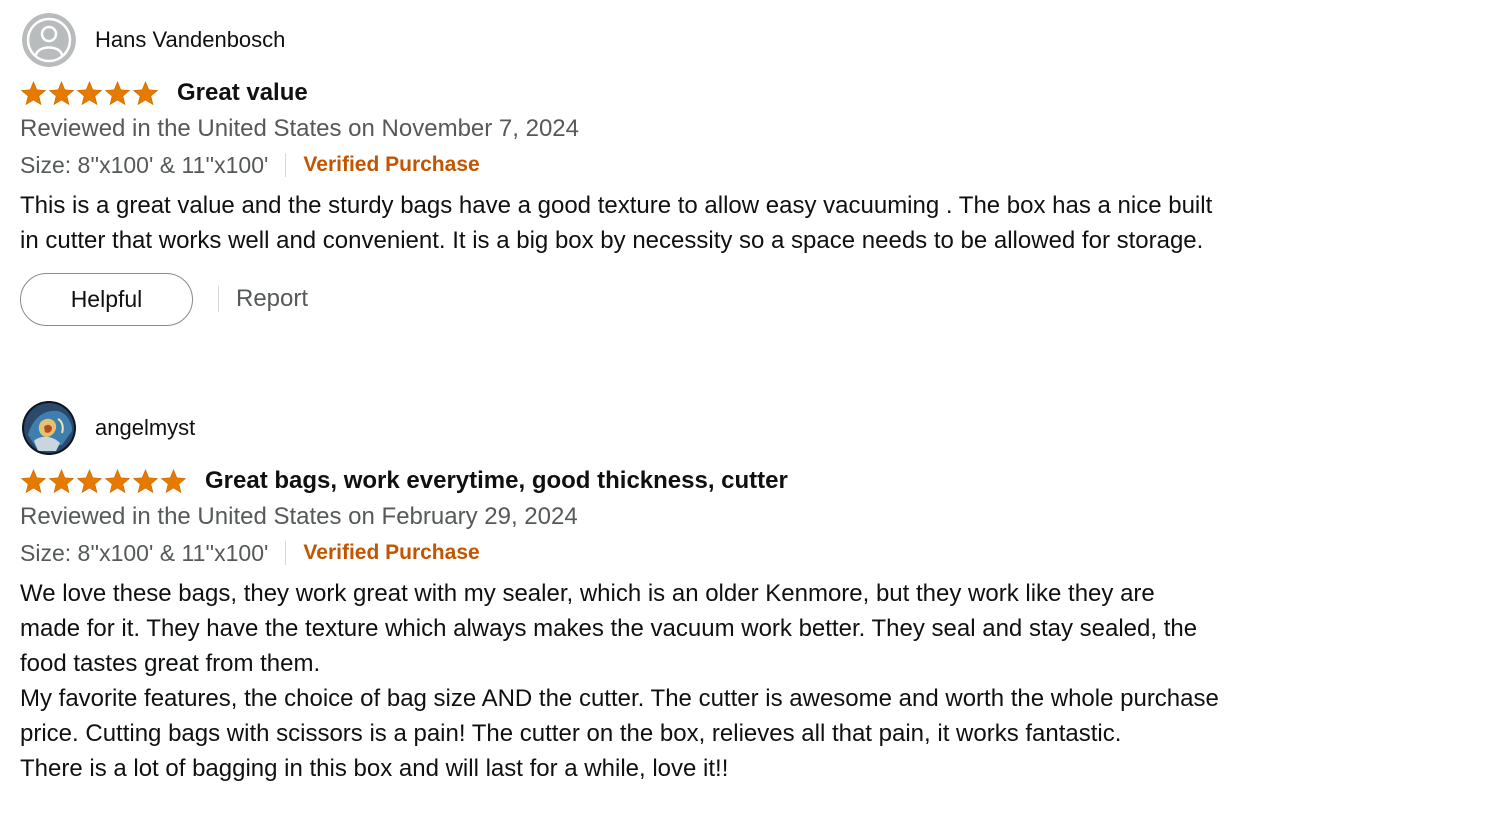 Image resolution: width=1504 pixels, height=829 pixels. Describe the element at coordinates (620, 428) in the screenshot. I see `reviewer-profile: angelmyst` at that location.